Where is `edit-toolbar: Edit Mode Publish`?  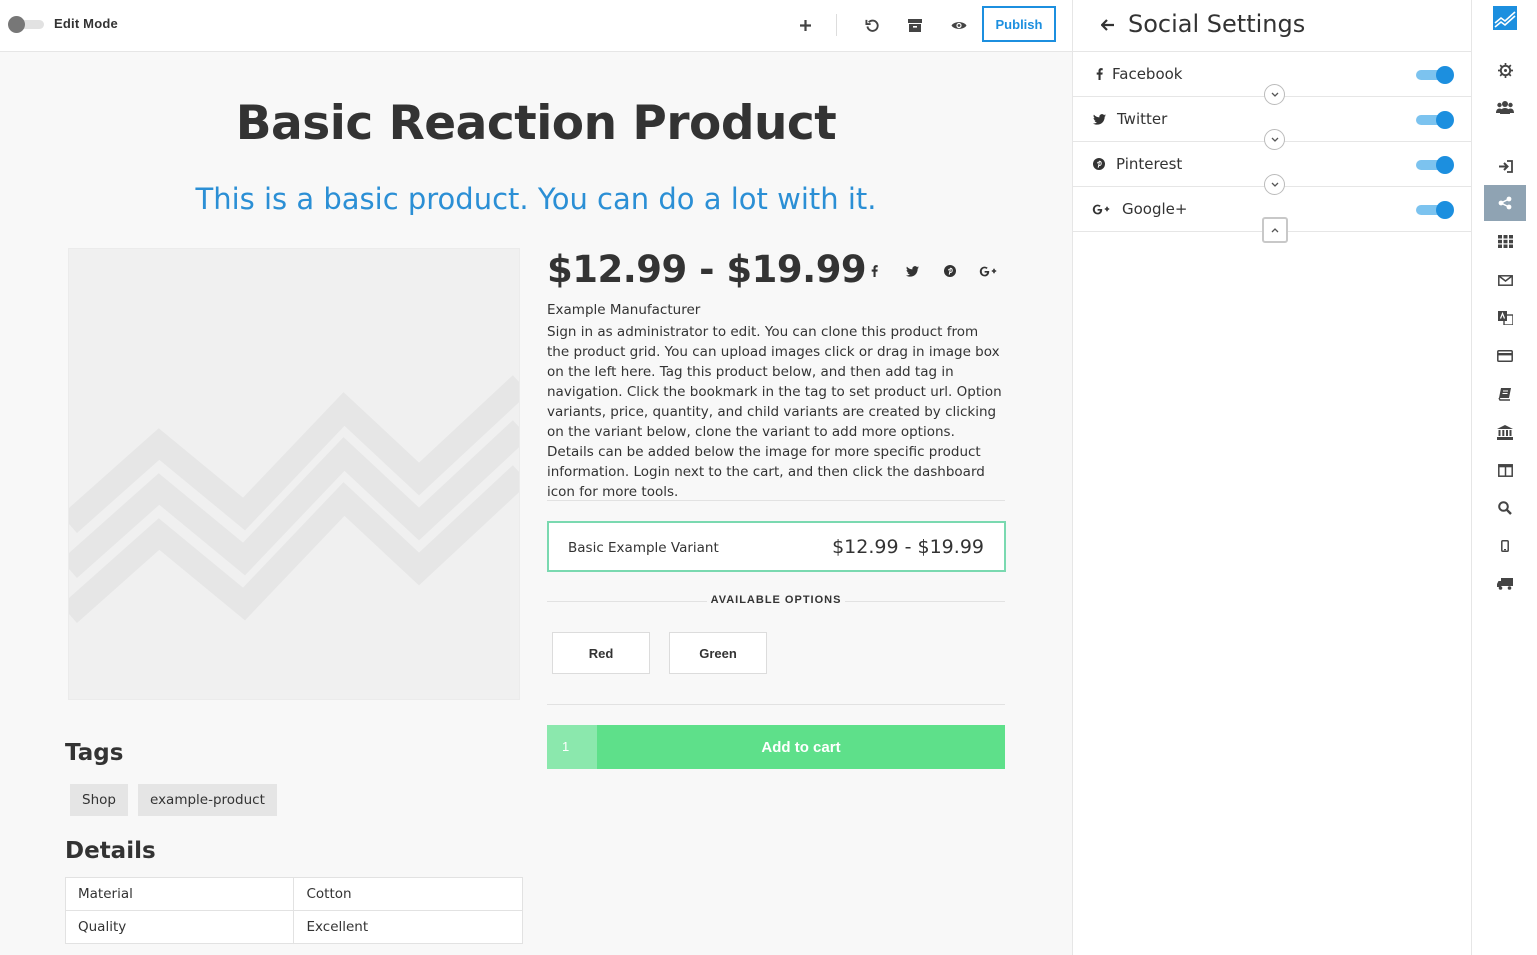
edit-toolbar: Edit Mode Publish is located at coordinates (536, 26).